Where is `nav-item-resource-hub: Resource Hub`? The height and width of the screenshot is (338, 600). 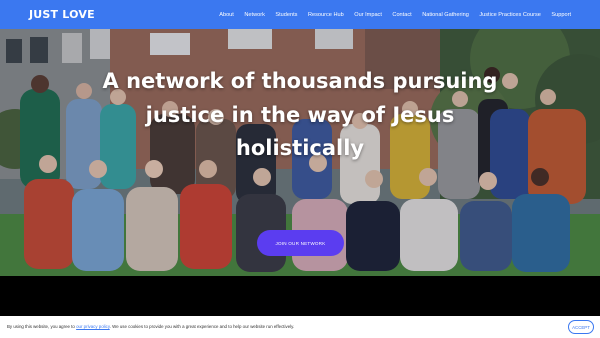
nav-item-resource-hub: Resource Hub is located at coordinates (326, 15).